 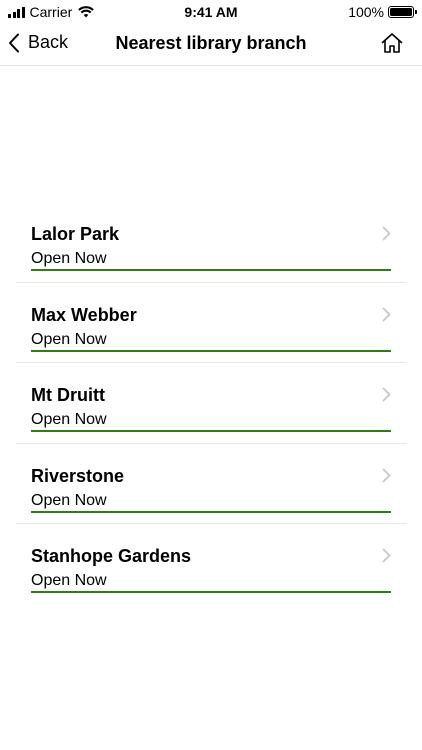 I want to click on battery-icon, so click(x=402, y=12).